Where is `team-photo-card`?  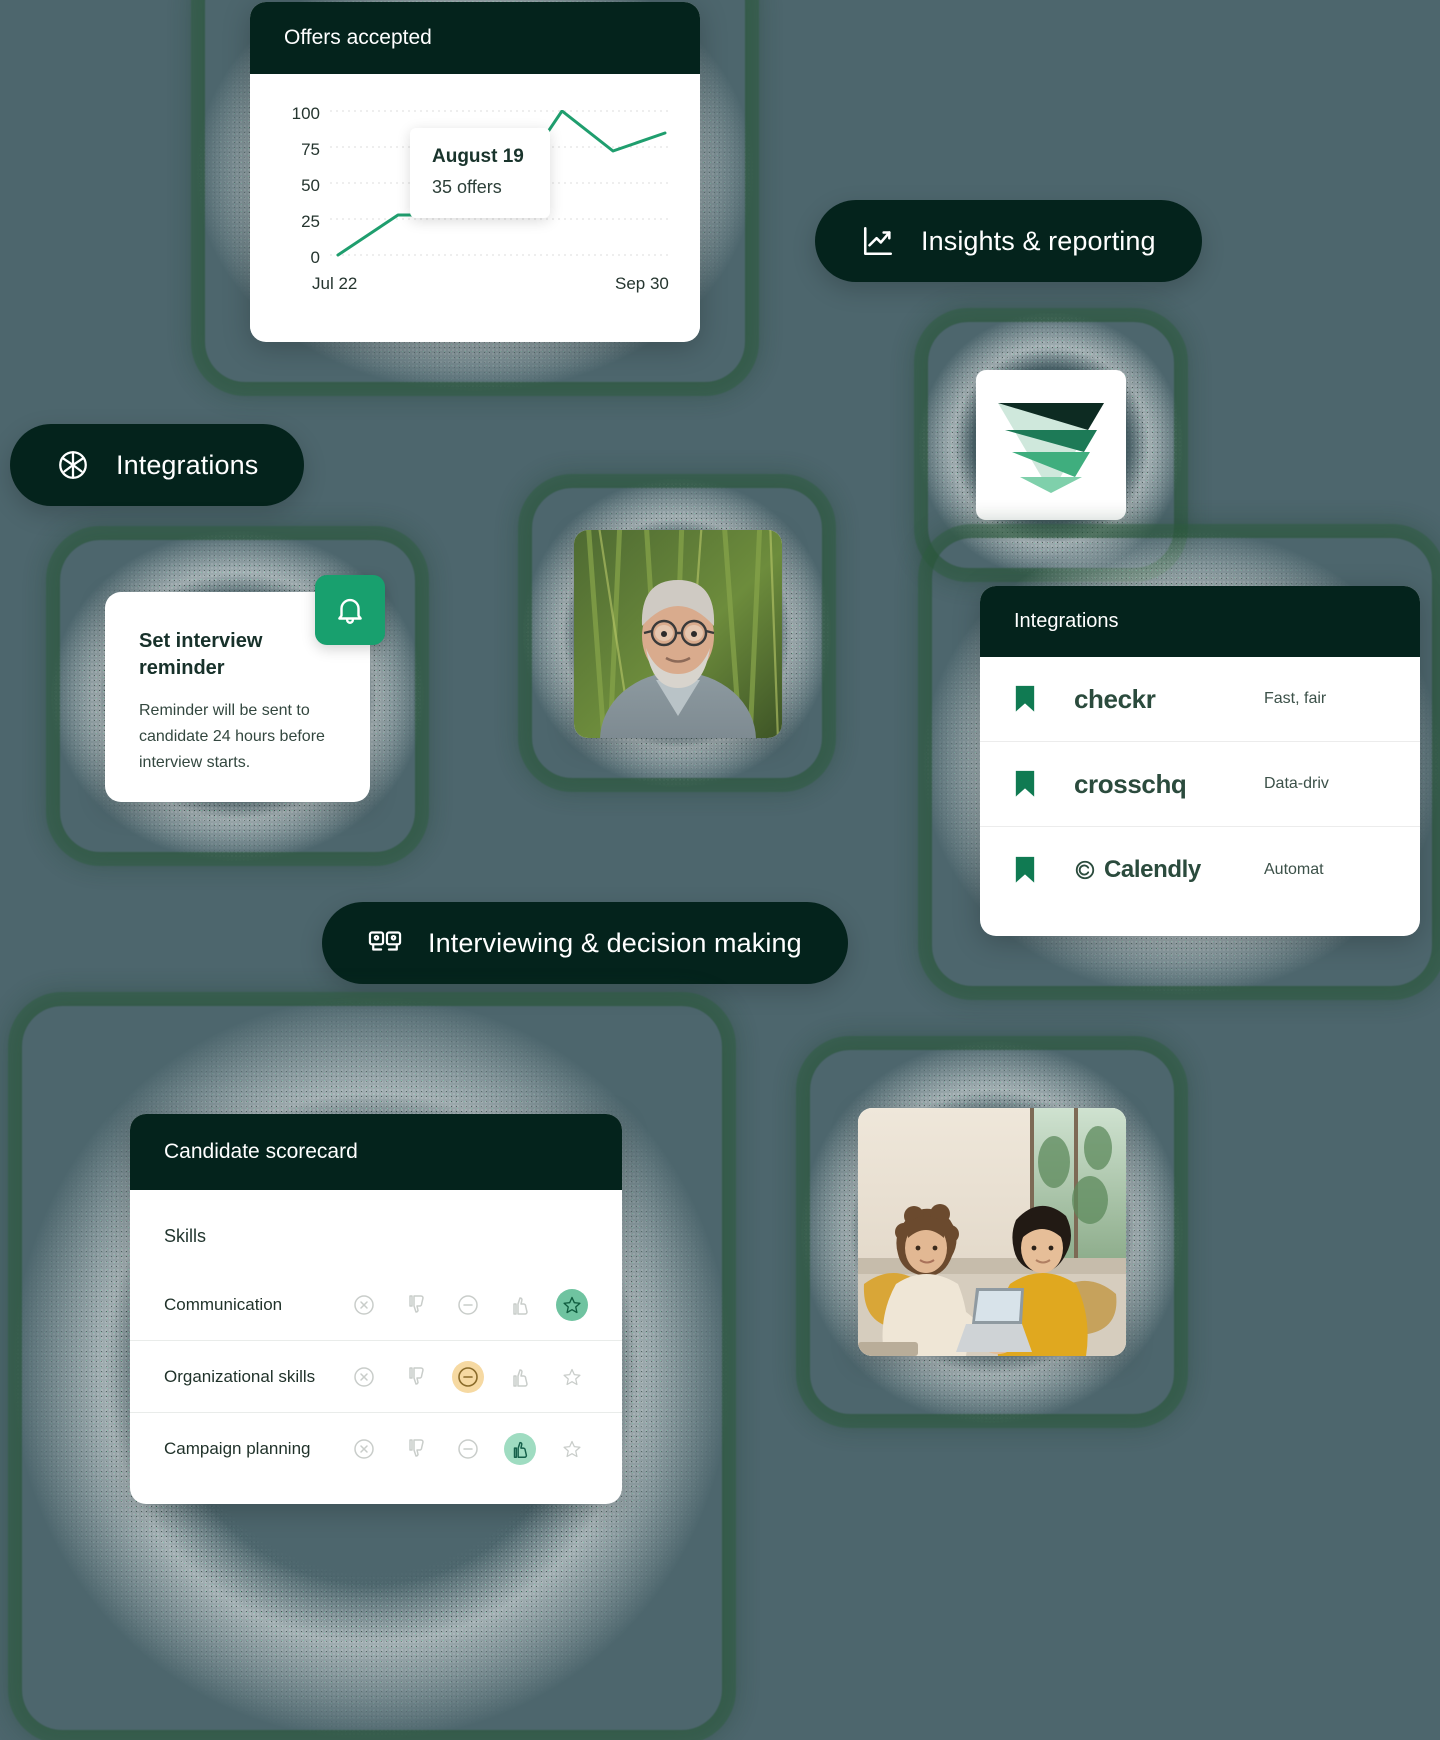 team-photo-card is located at coordinates (992, 1232).